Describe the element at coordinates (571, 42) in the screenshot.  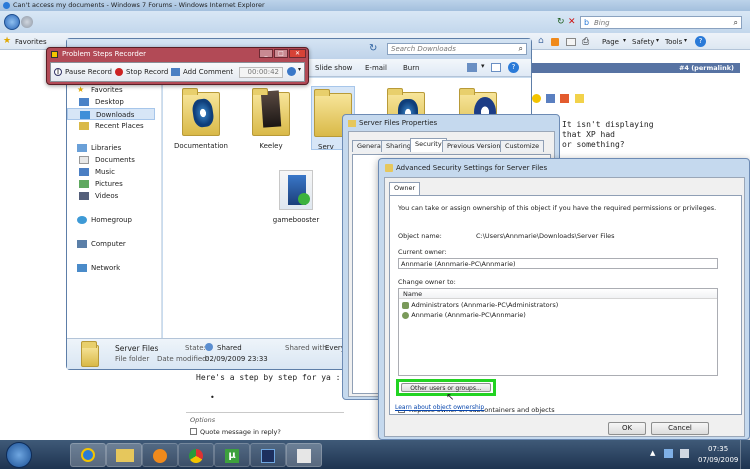
I see `mail-icon` at that location.